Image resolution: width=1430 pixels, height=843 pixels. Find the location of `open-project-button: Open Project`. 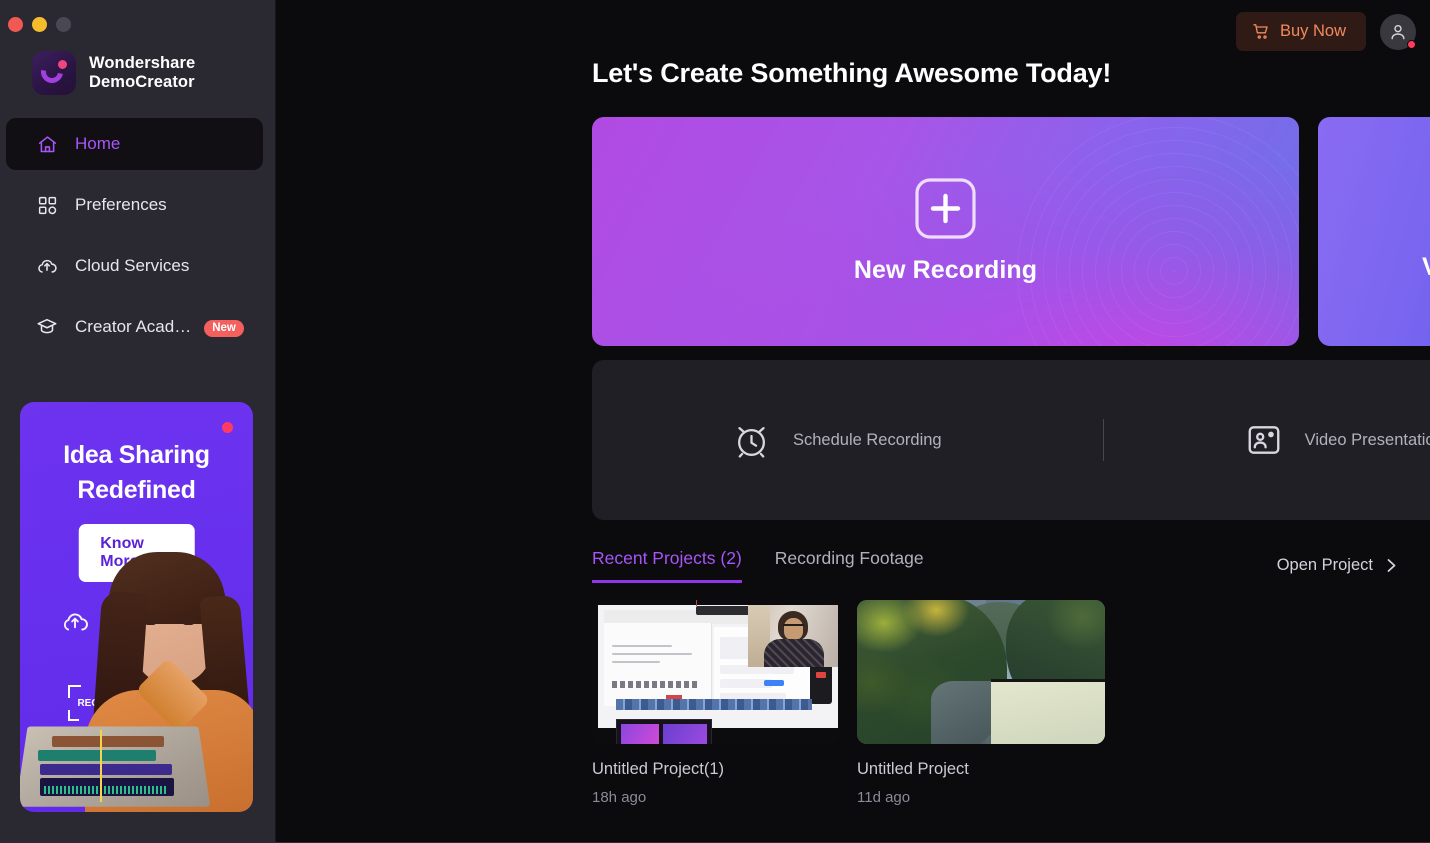

open-project-button: Open Project is located at coordinates (1337, 565).